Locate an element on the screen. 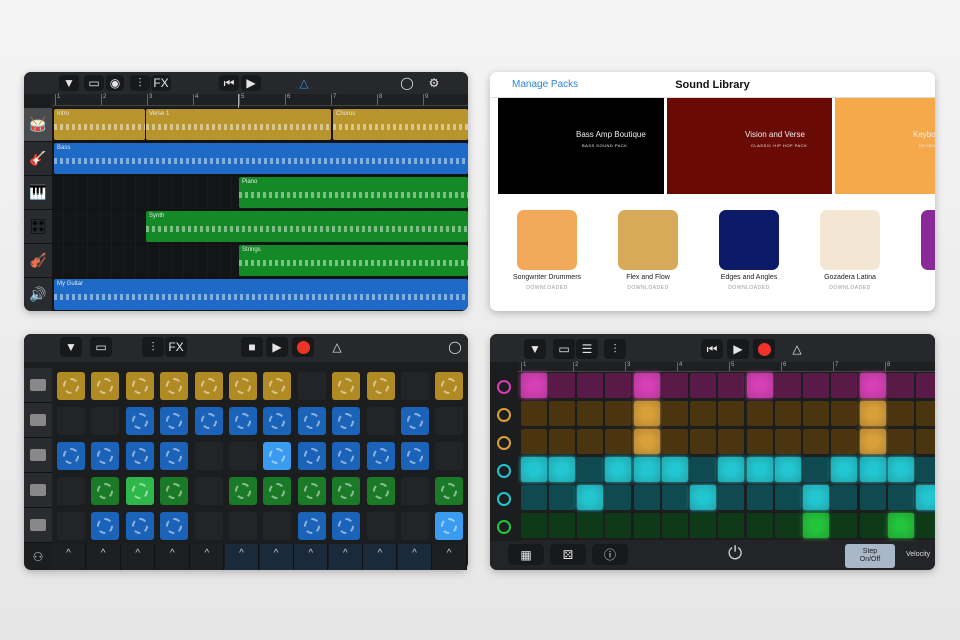  row-instrument is located at coordinates (38, 455).